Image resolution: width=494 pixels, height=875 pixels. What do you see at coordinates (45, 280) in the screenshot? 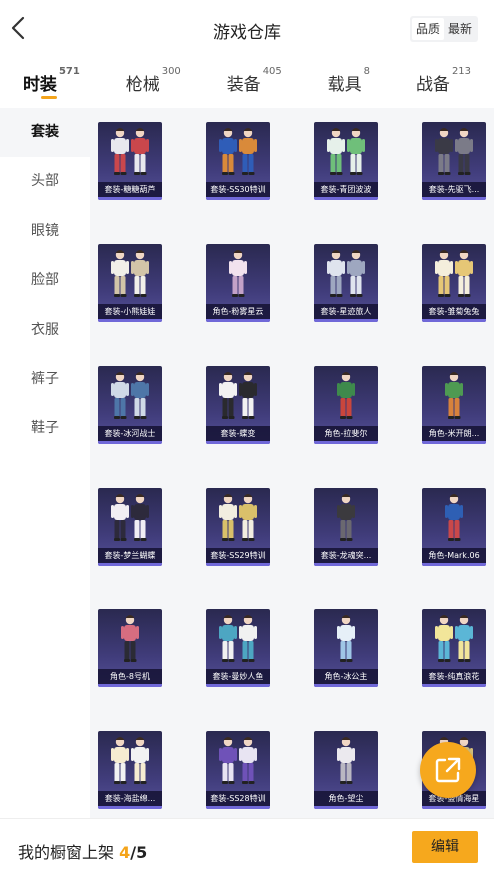
I see `sidebar-item-face: 脸部` at bounding box center [45, 280].